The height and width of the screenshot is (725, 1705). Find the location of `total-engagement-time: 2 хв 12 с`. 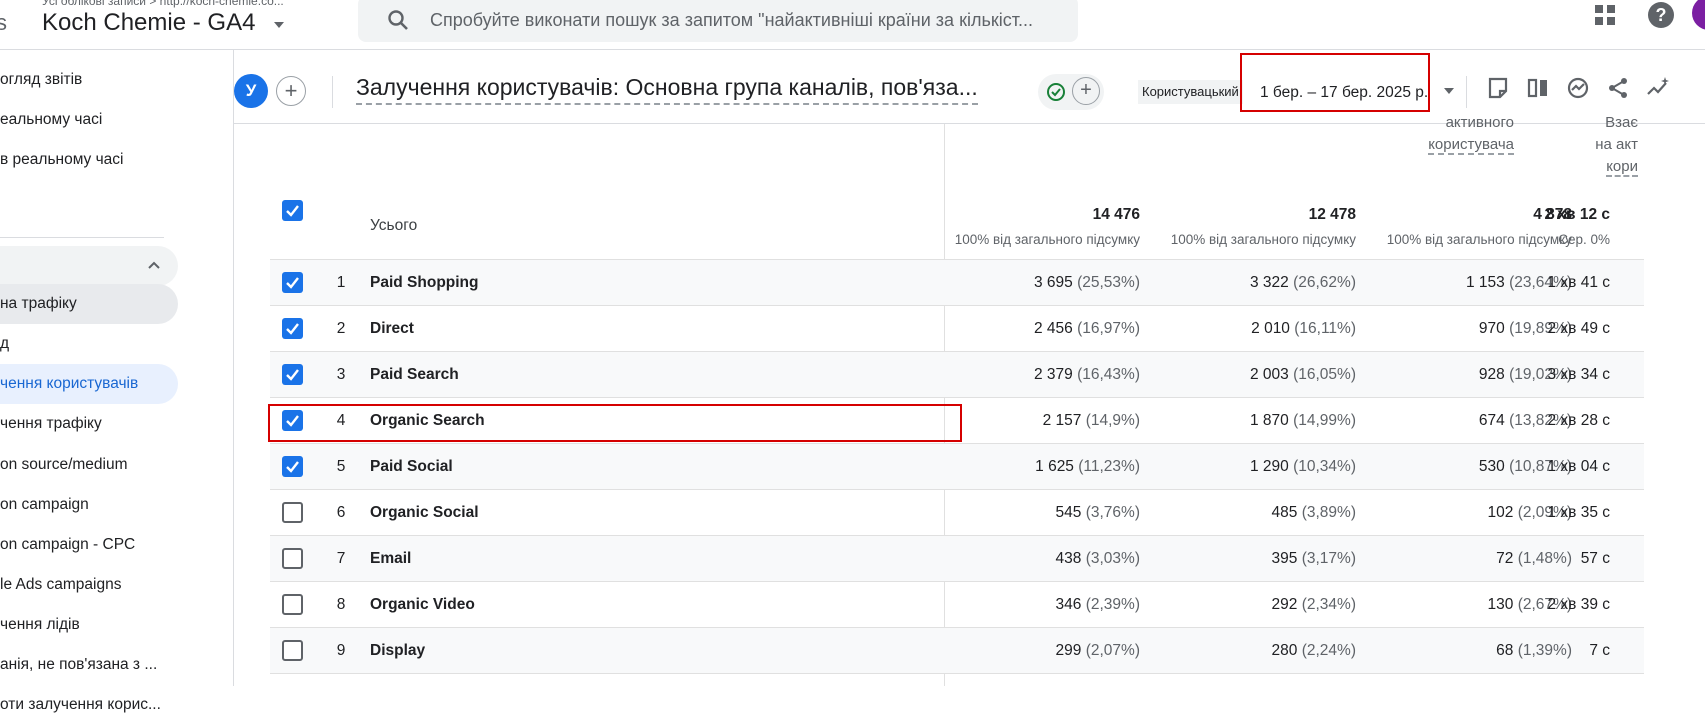

total-engagement-time: 2 хв 12 с is located at coordinates (1577, 214).